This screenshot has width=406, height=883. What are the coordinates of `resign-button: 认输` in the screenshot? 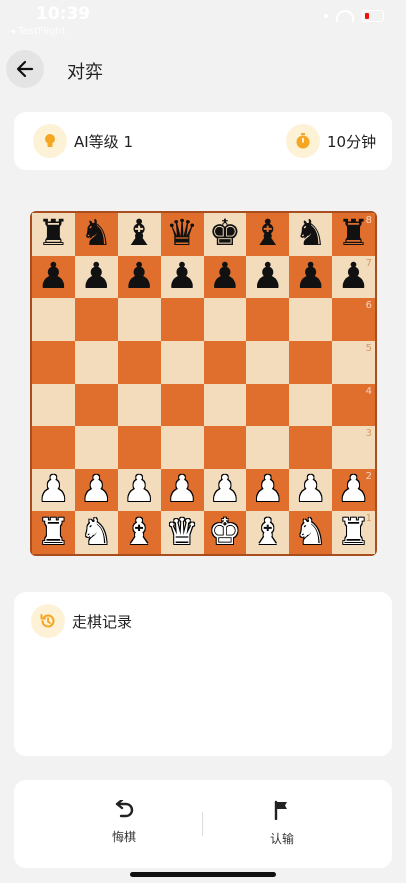 It's located at (282, 826).